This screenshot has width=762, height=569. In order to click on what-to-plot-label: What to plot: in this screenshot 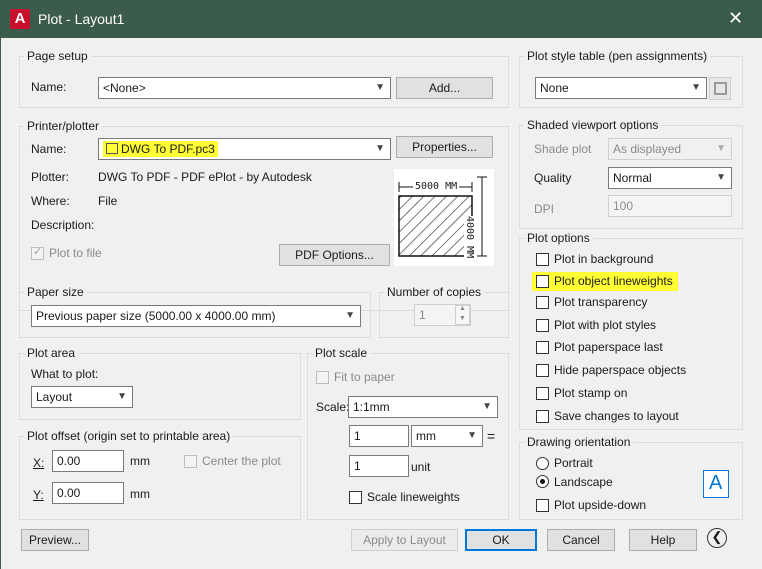, I will do `click(65, 374)`.